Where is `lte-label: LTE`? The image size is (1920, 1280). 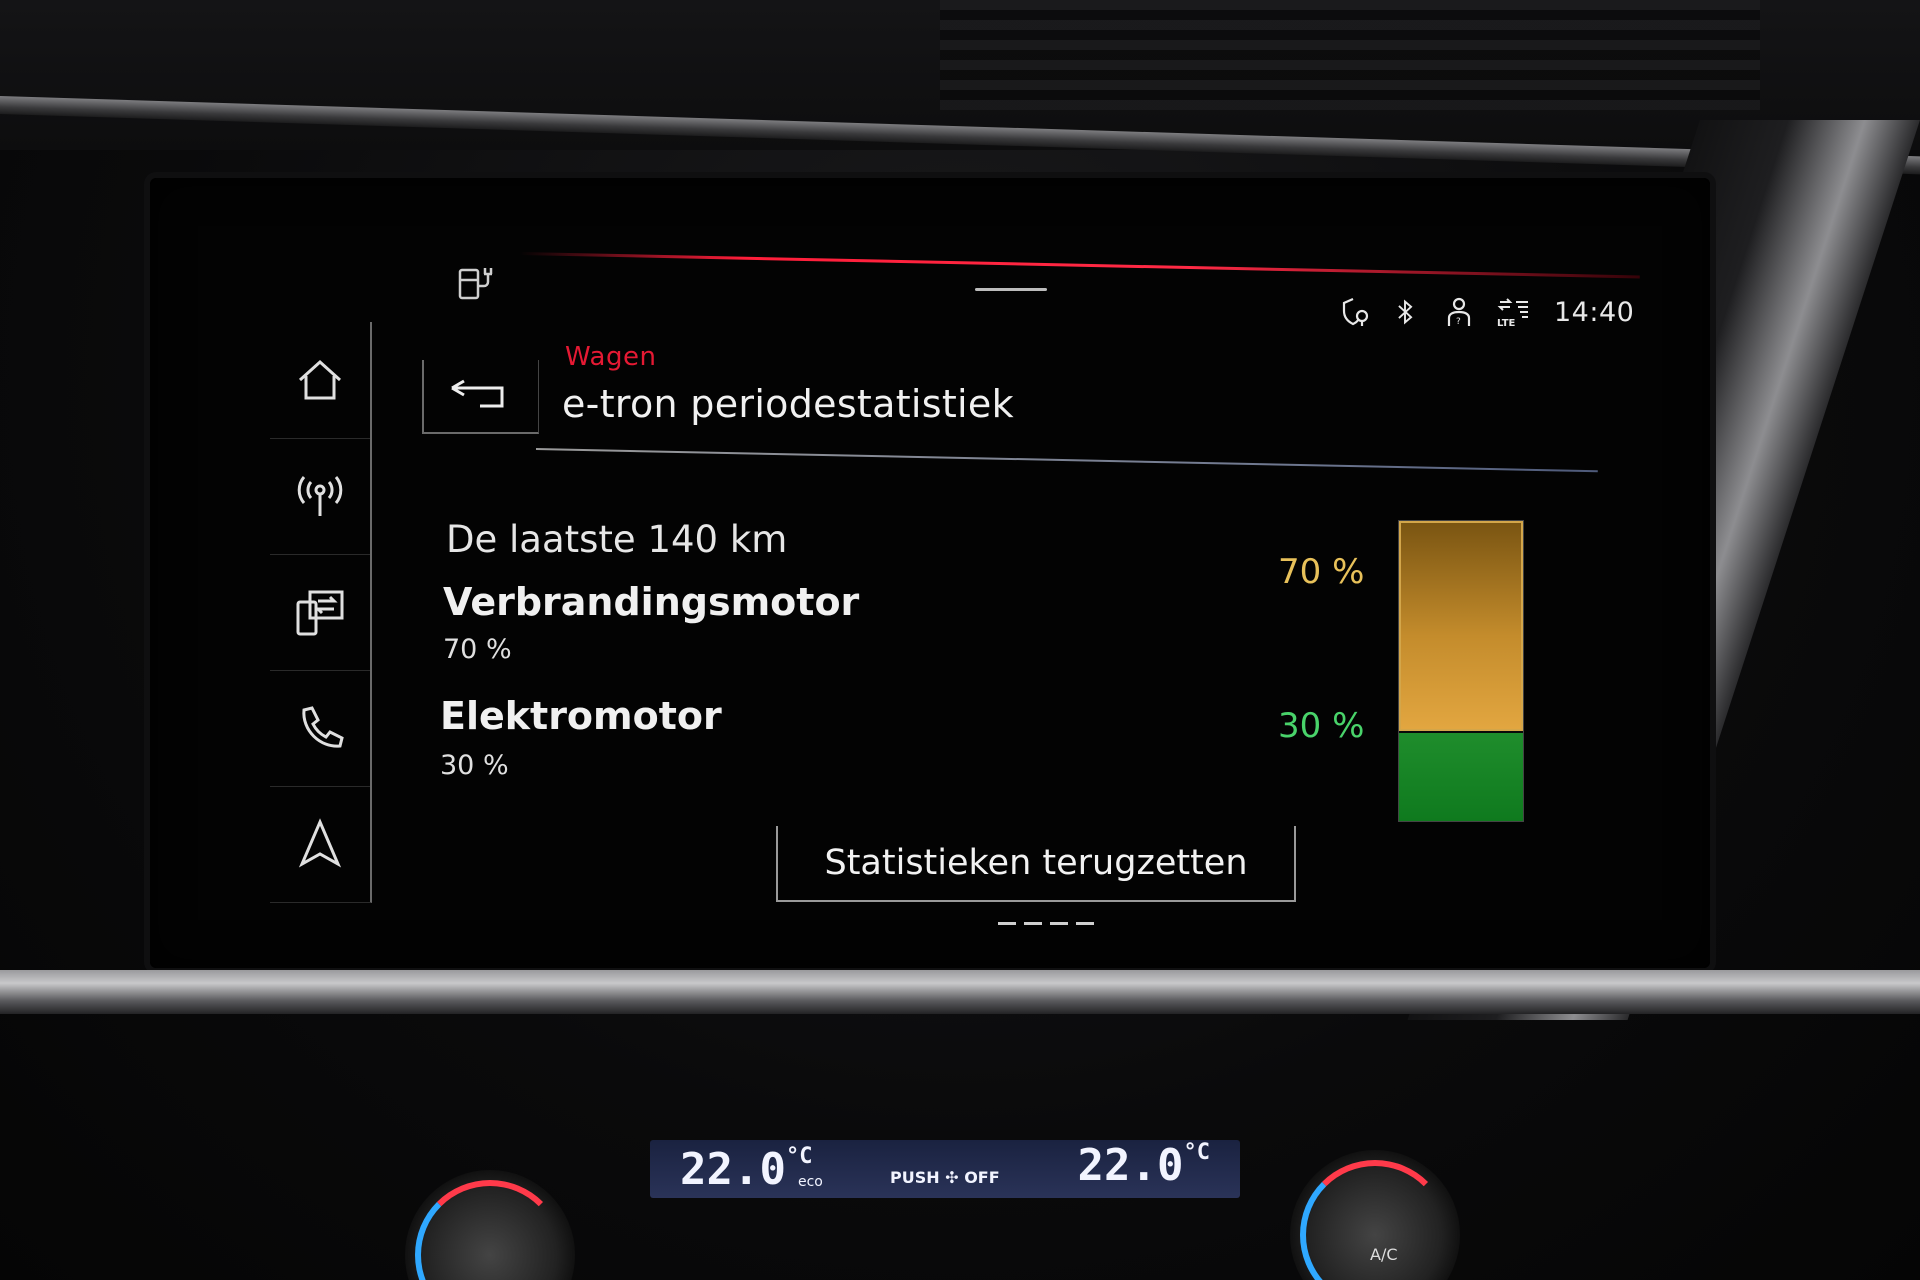
lte-label: LTE is located at coordinates (1506, 323).